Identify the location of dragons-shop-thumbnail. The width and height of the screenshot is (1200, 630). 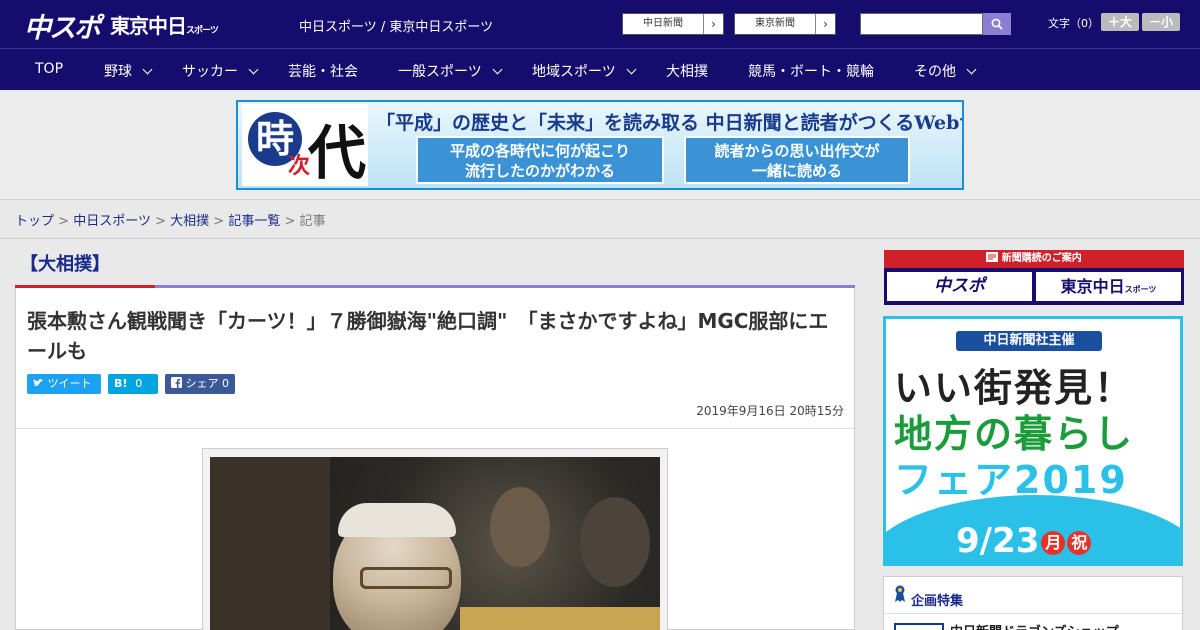
(919, 626).